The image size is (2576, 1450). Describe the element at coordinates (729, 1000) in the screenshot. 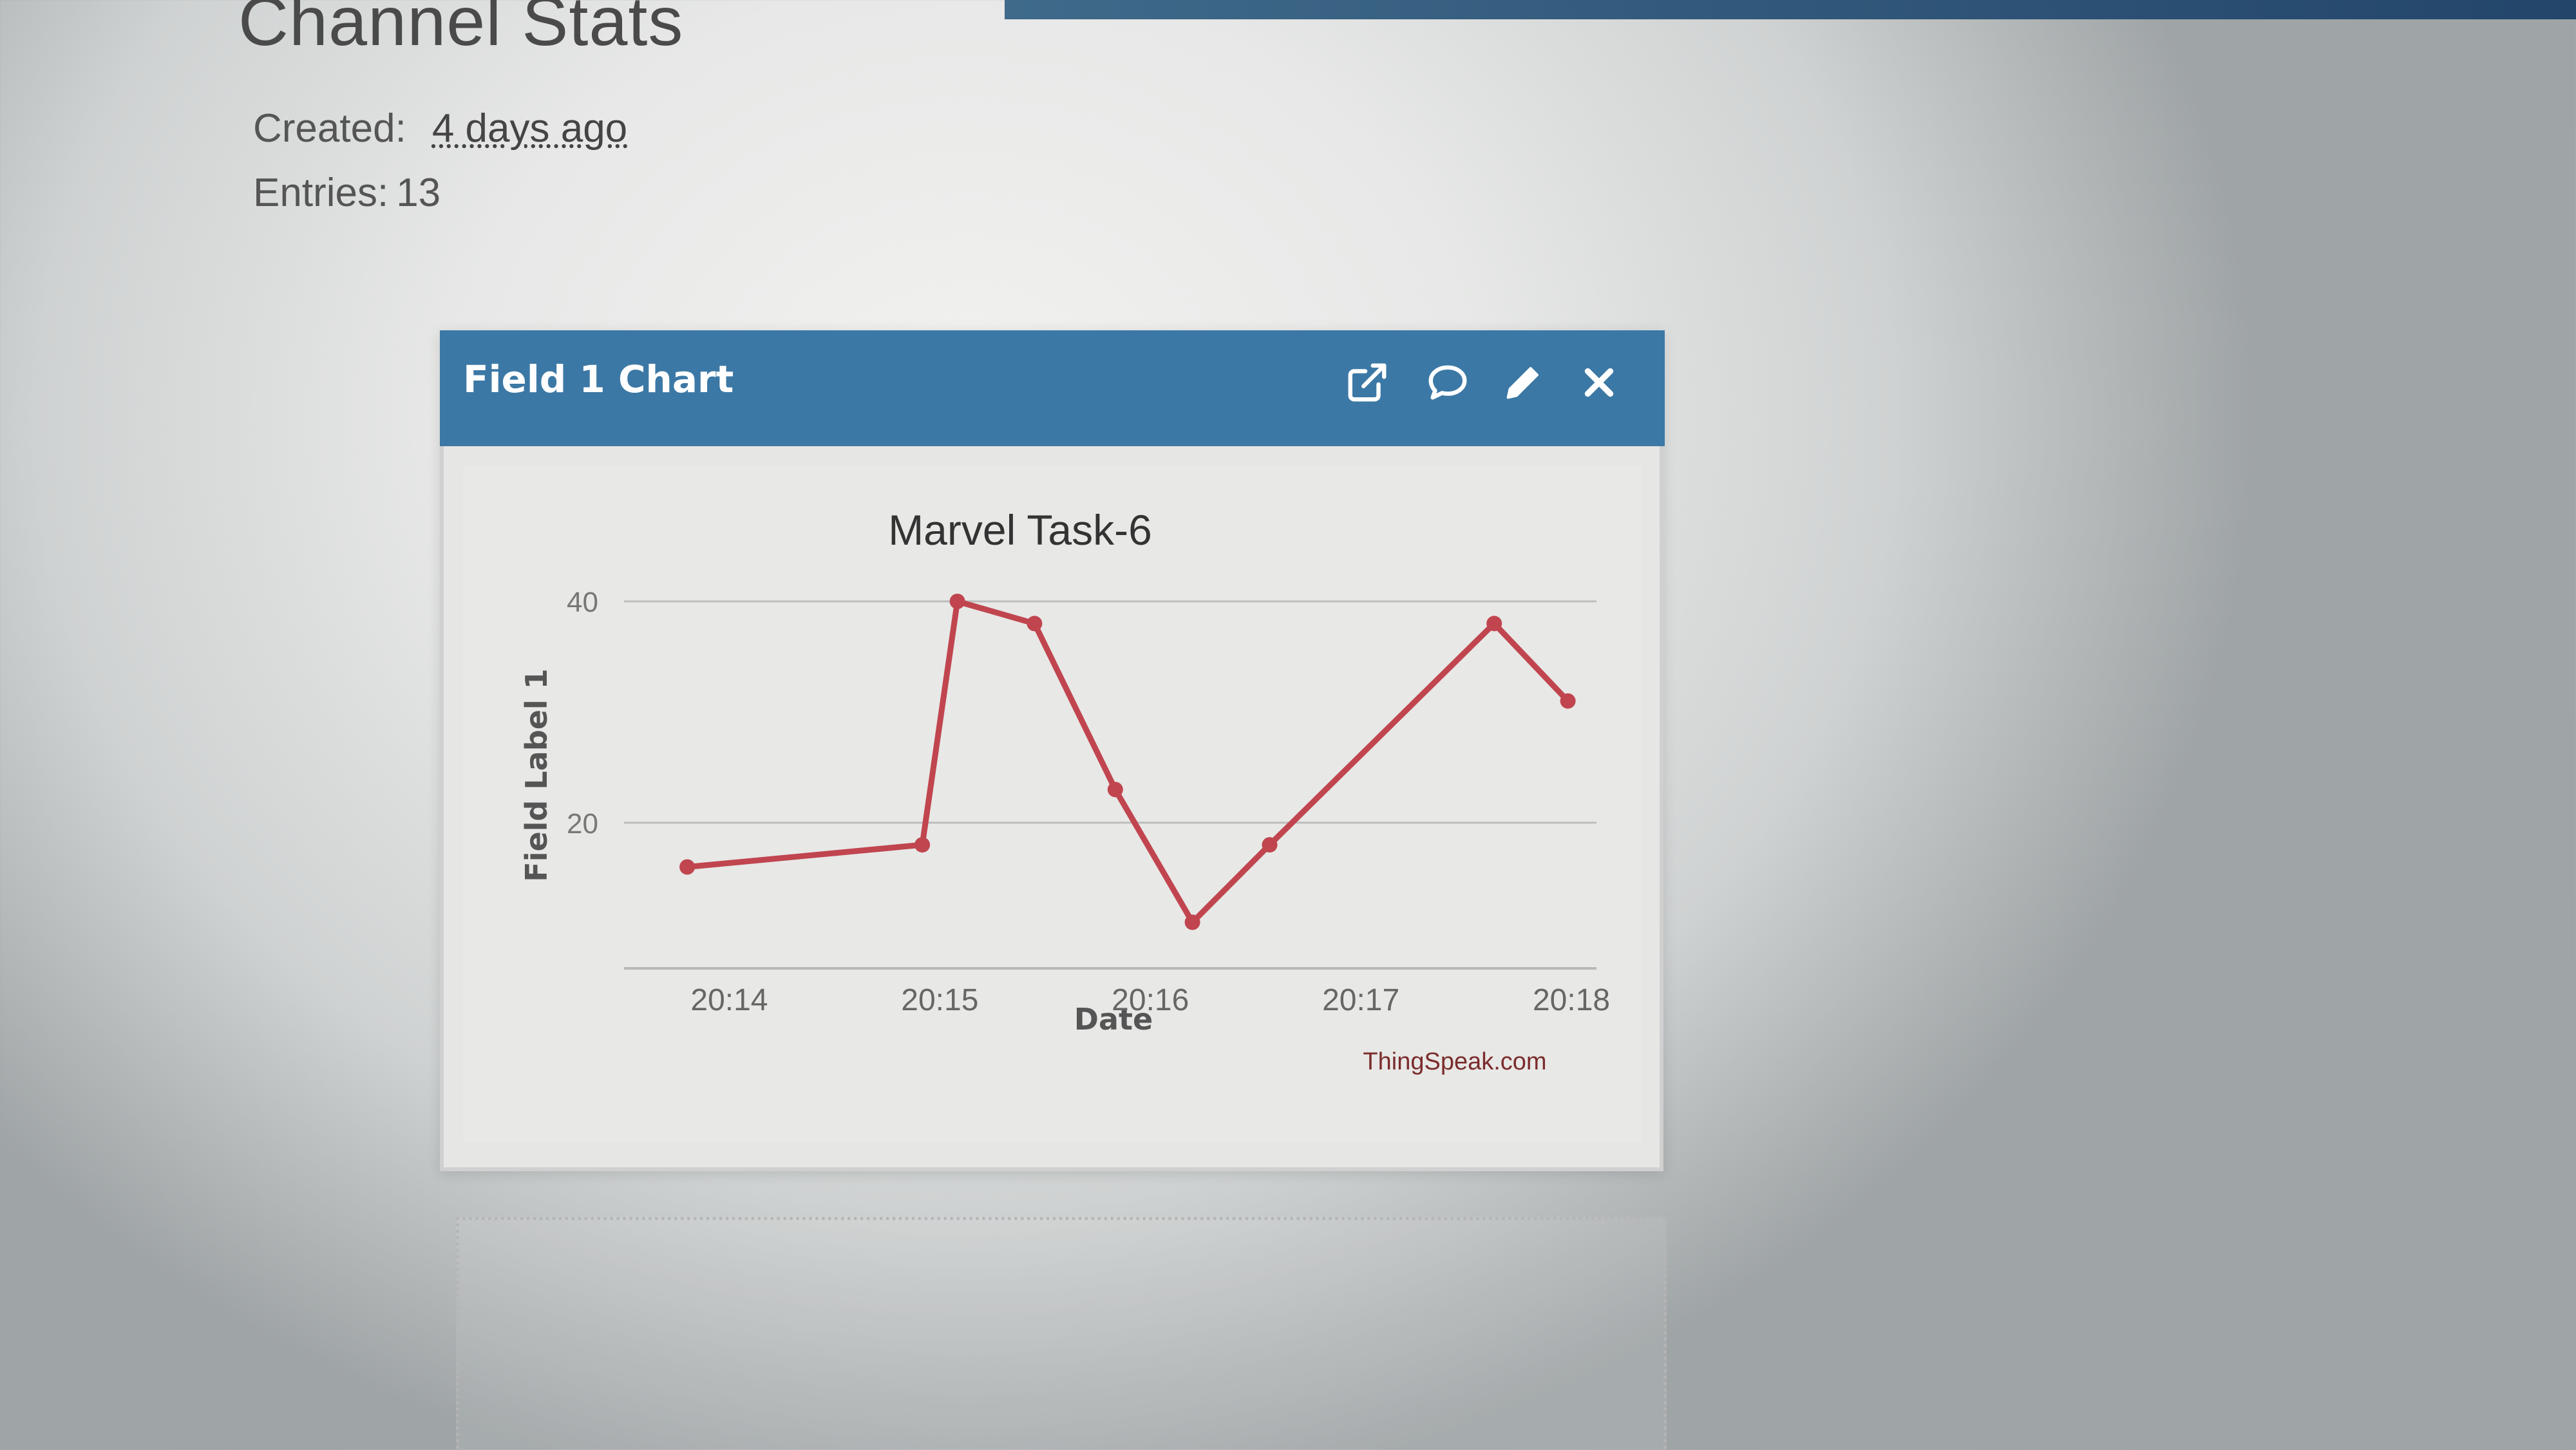

I see `x-tick-label: 20:14` at that location.